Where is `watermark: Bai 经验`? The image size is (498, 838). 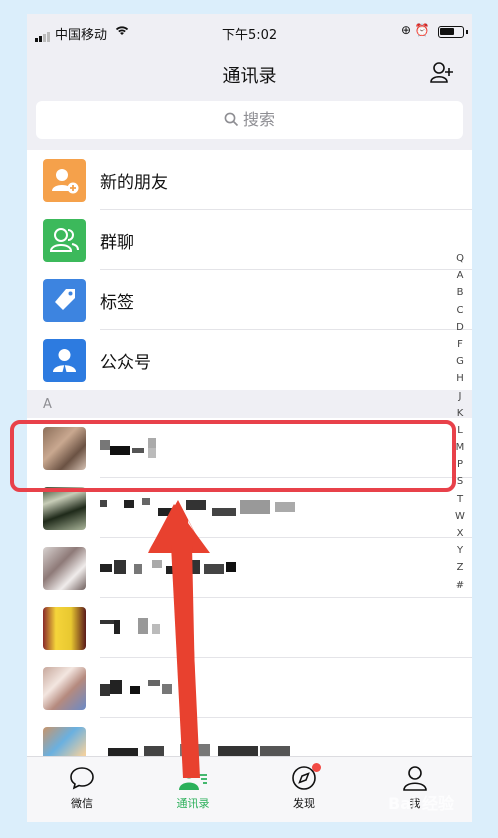 watermark: Bai 经验 is located at coordinates (421, 803).